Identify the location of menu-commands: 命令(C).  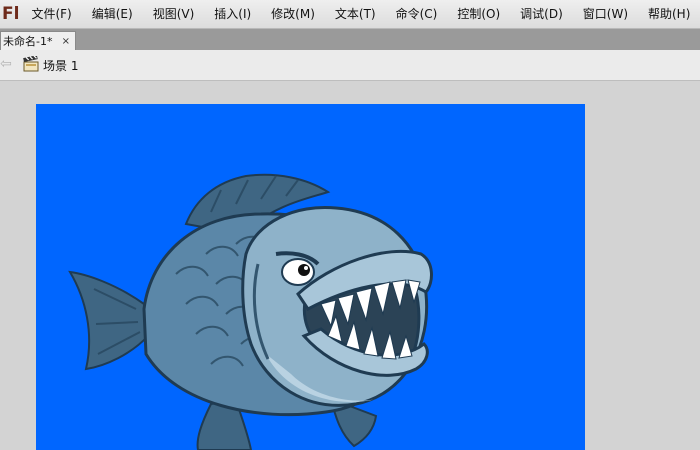
(417, 14).